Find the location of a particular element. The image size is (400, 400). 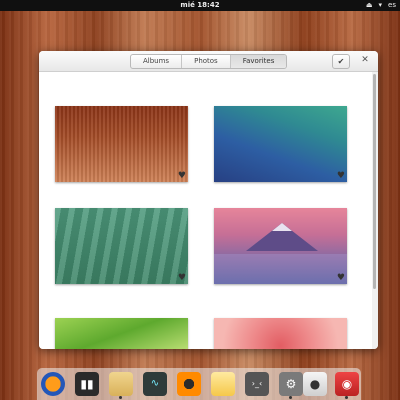

close-icon: ✕ is located at coordinates (365, 60).